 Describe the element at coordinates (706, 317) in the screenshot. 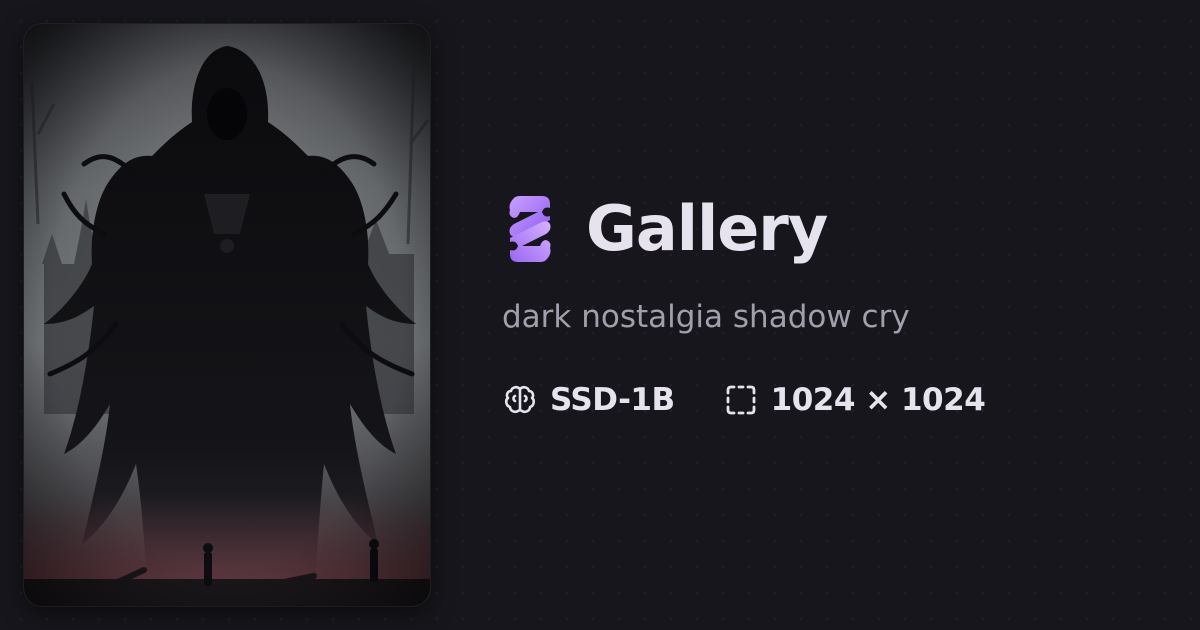

I see `prompt-text: dark nostalgia shadow cry` at that location.